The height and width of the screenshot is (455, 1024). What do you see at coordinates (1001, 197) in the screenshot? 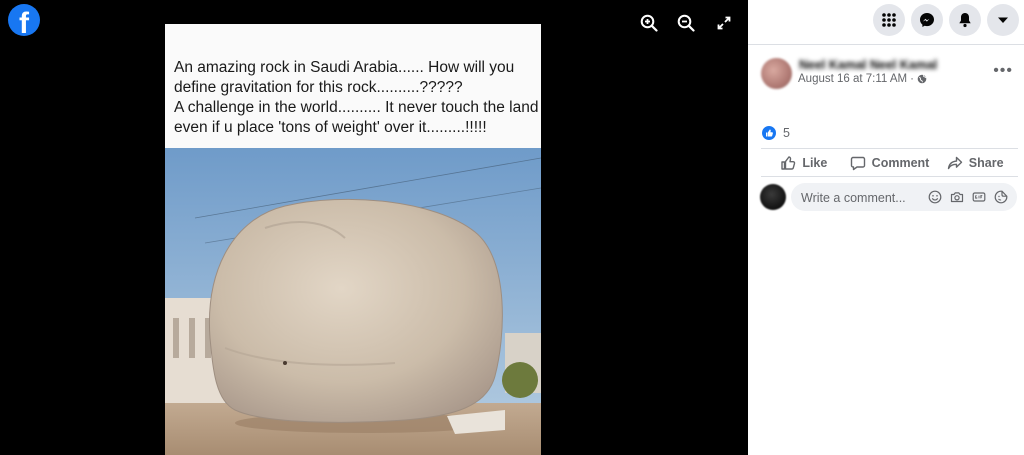
I see `sticker-icon` at bounding box center [1001, 197].